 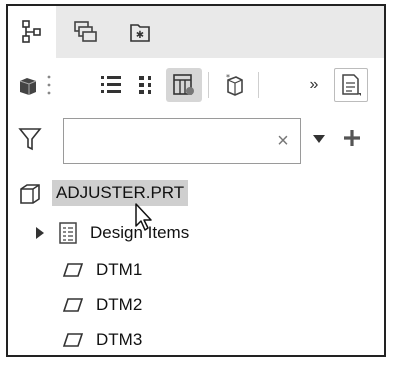 What do you see at coordinates (119, 269) in the screenshot?
I see `tree-item-label: DTM1` at bounding box center [119, 269].